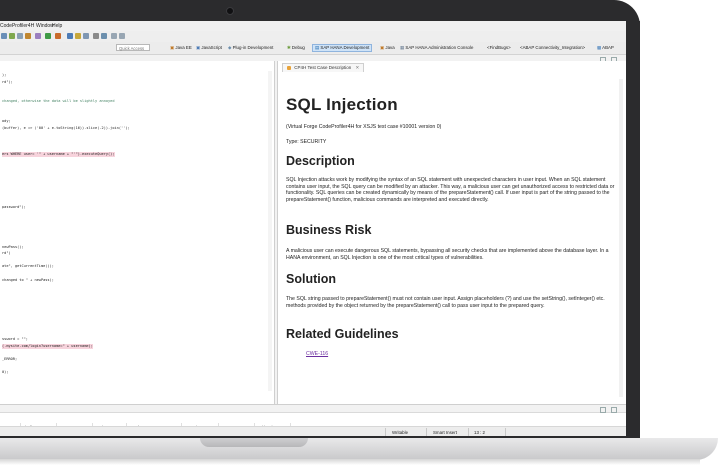  Describe the element at coordinates (633, 229) in the screenshot. I see `laptop-bezel-edge` at that location.